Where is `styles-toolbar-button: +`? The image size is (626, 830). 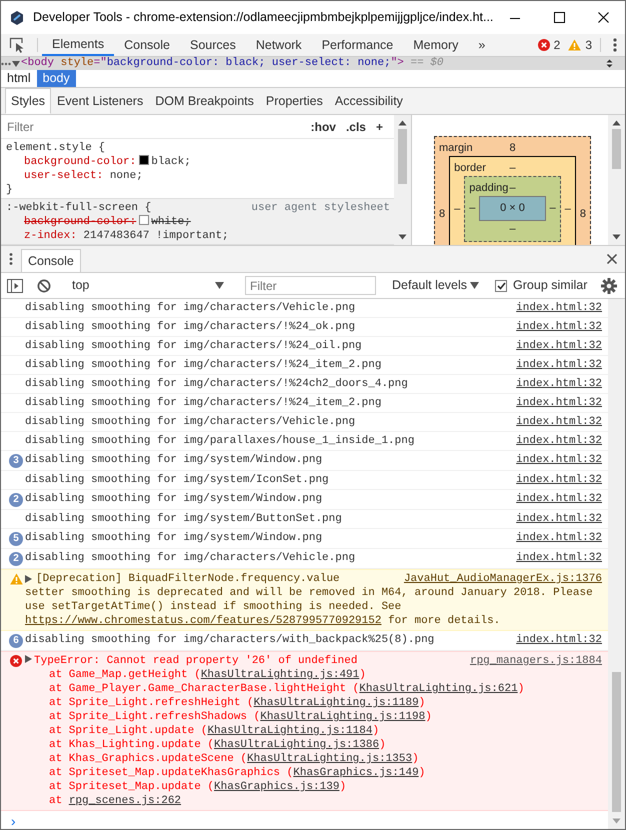 styles-toolbar-button: + is located at coordinates (379, 127).